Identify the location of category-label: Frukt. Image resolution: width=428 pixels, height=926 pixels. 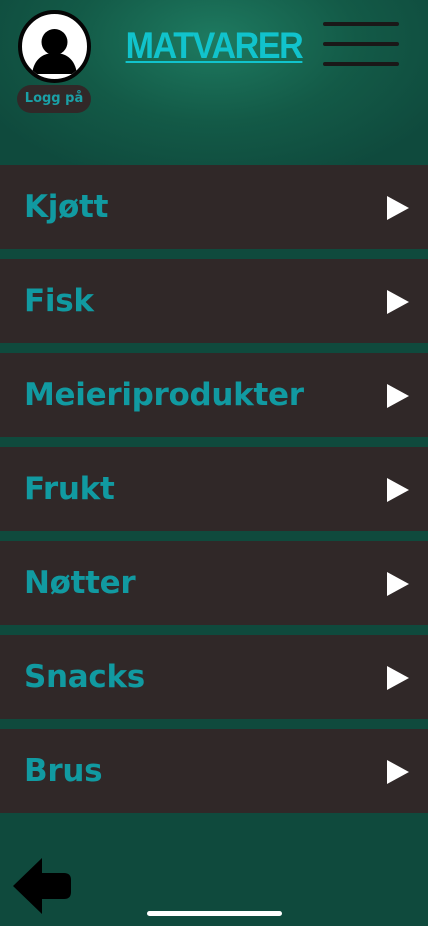
(69, 489).